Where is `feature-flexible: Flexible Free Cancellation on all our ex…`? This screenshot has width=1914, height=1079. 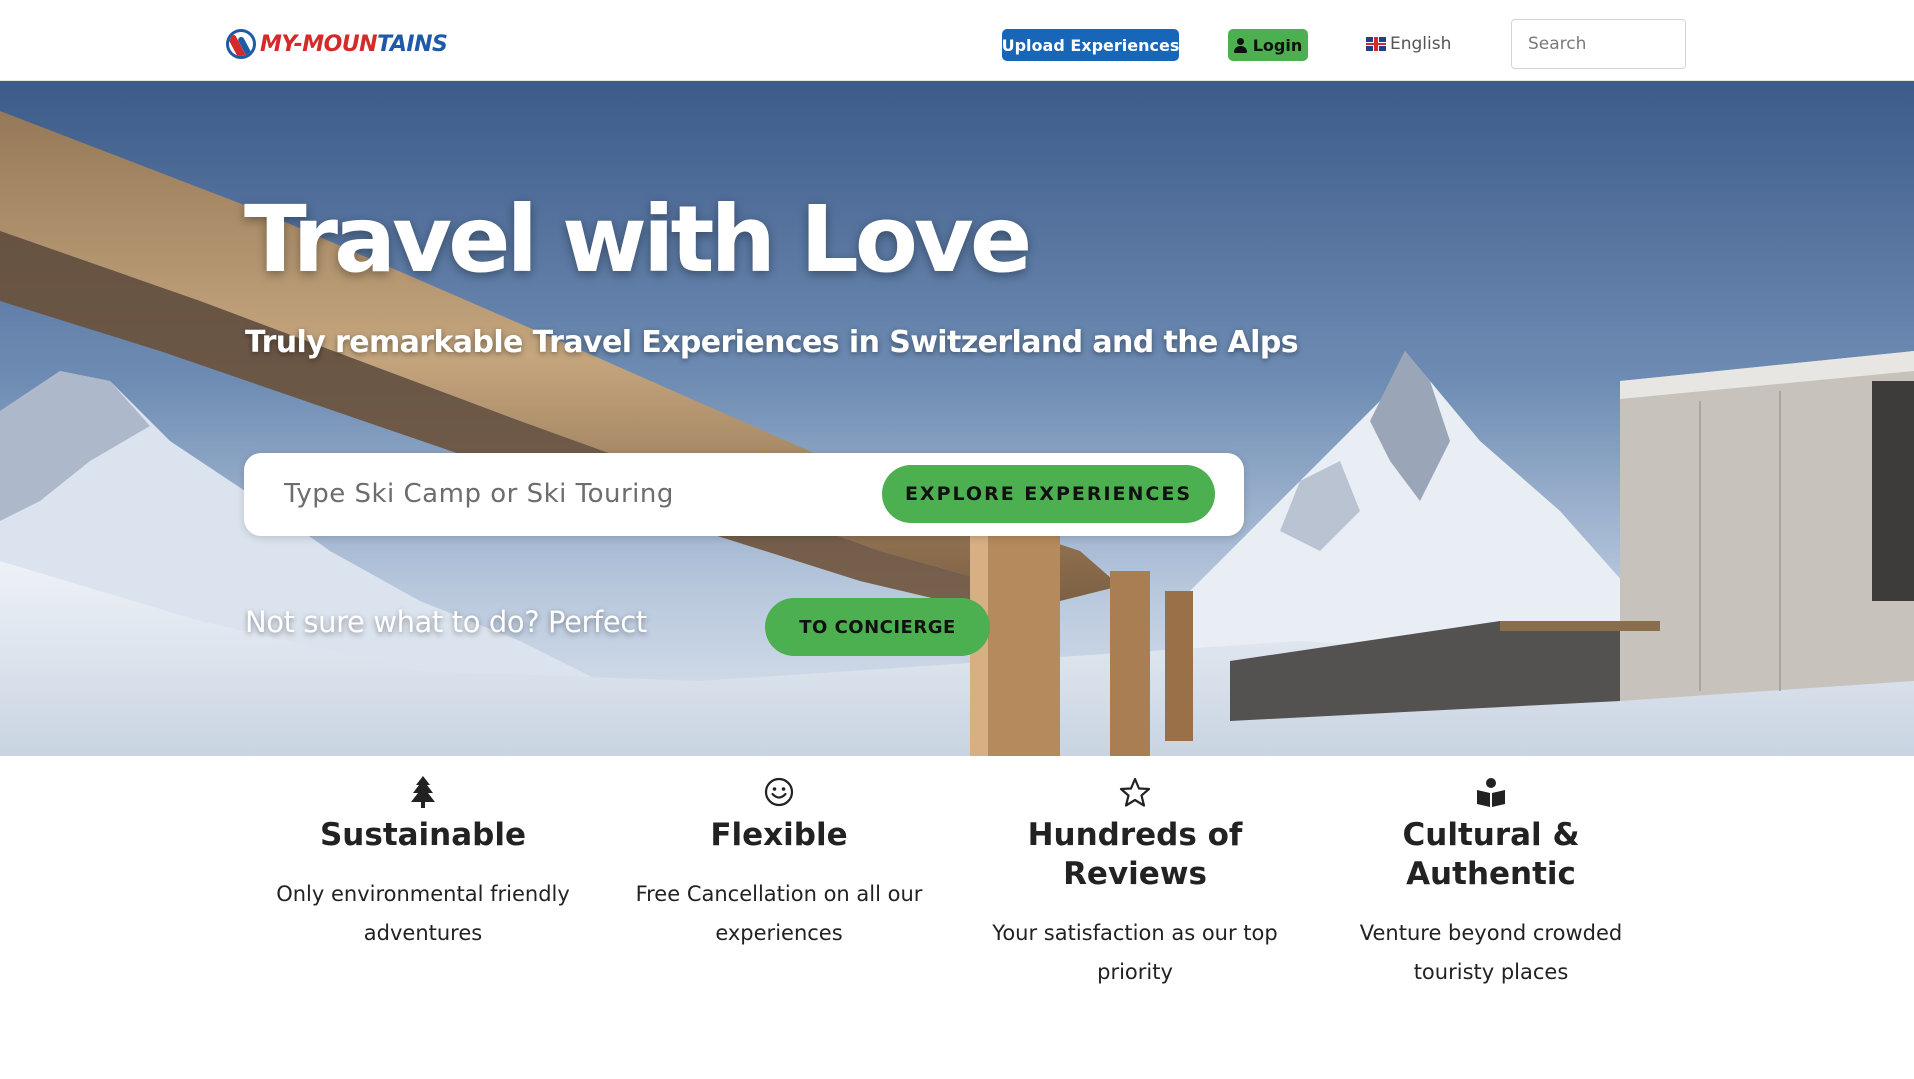 feature-flexible: Flexible Free Cancellation on all our ex… is located at coordinates (779, 862).